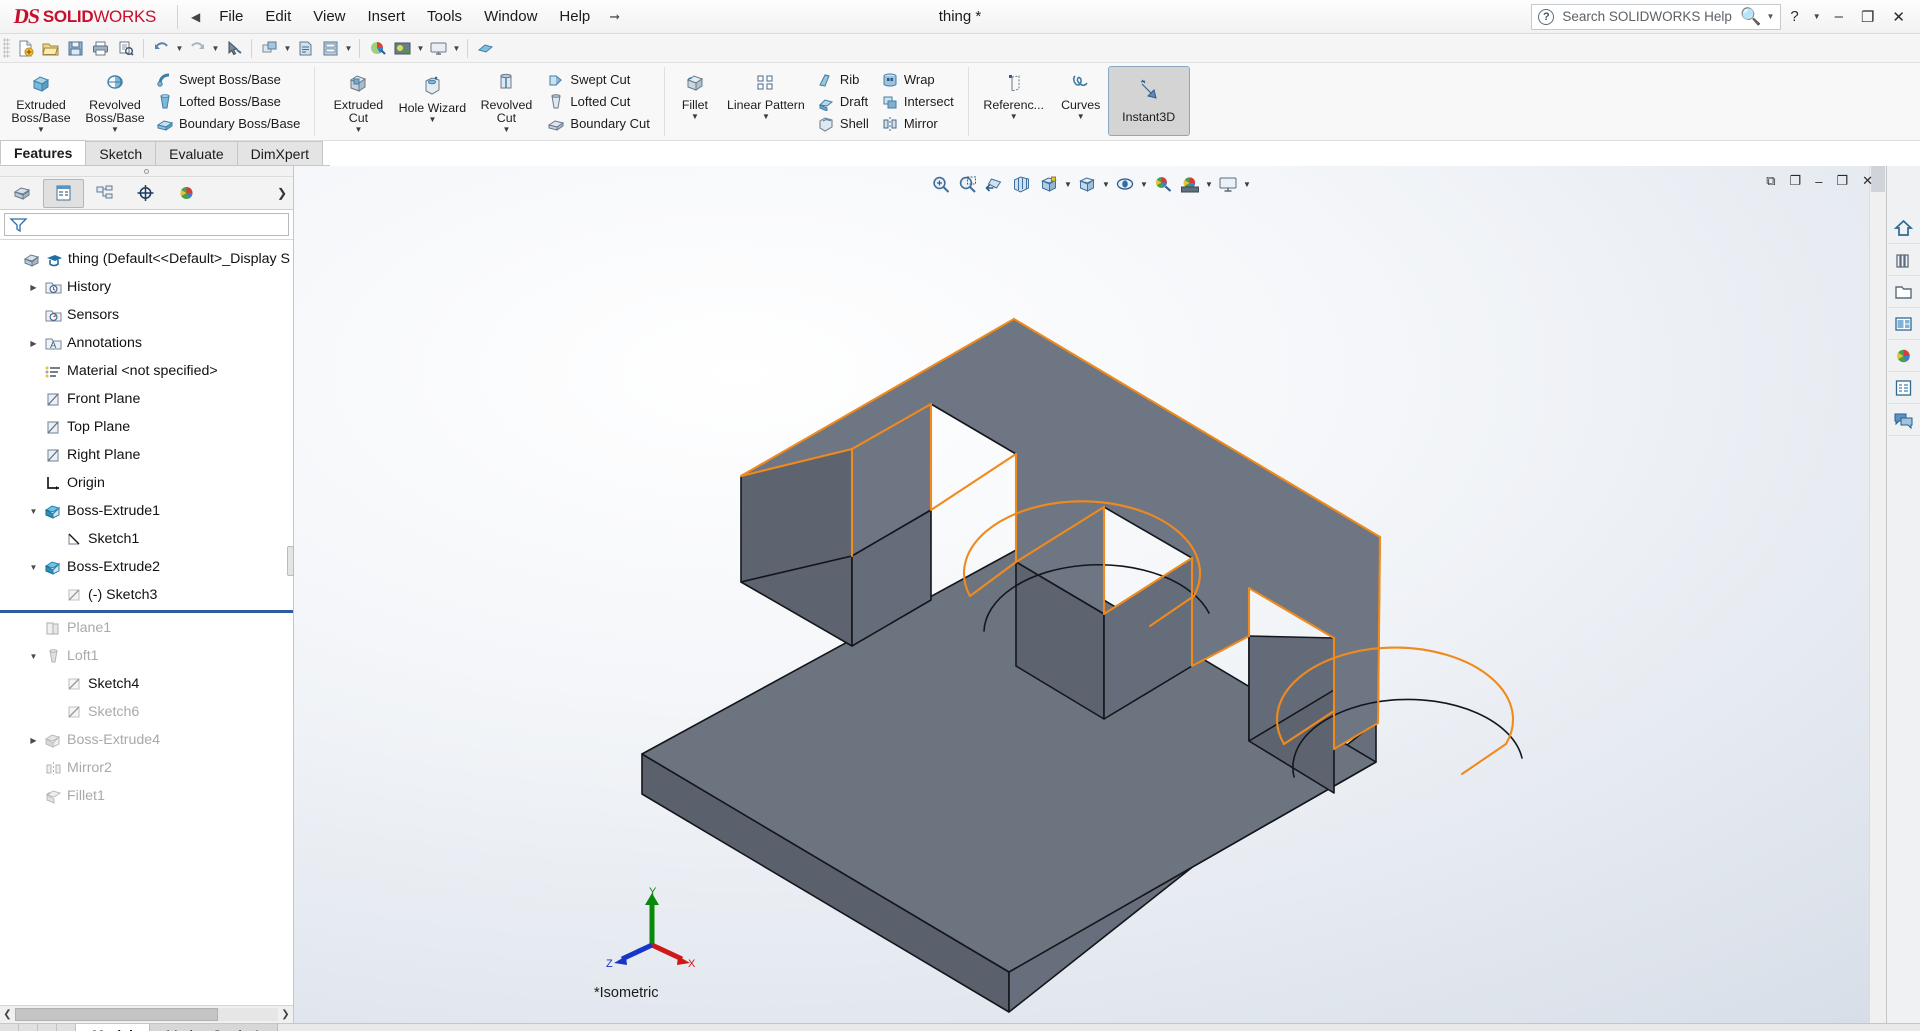 The image size is (1920, 1031). Describe the element at coordinates (116, 1014) in the screenshot. I see `scrollbar-thumb` at that location.